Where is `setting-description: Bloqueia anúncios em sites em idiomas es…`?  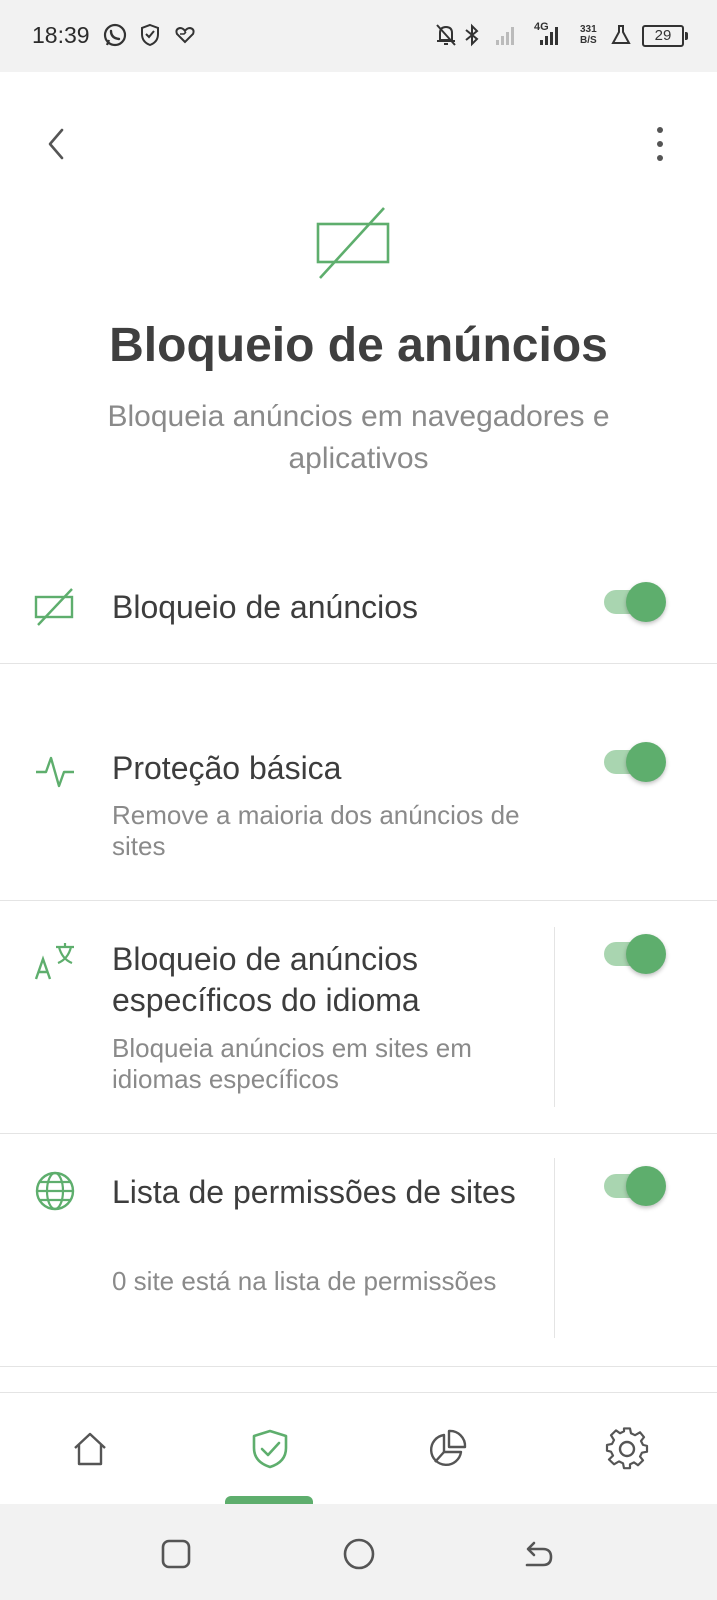
setting-description: Bloqueia anúncios em sites em idiomas es… is located at coordinates (292, 1063).